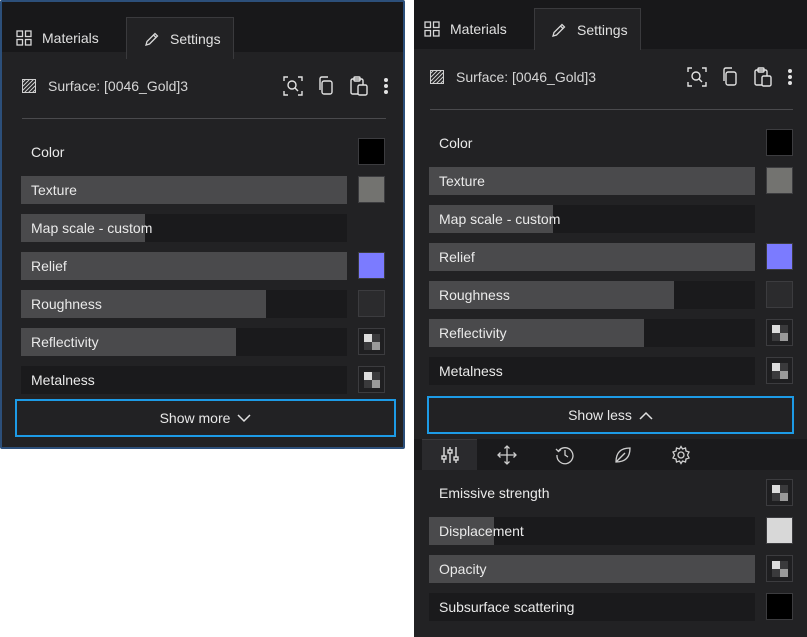 Image resolution: width=807 pixels, height=637 pixels. Describe the element at coordinates (473, 333) in the screenshot. I see `property-label: Reflectivity` at that location.